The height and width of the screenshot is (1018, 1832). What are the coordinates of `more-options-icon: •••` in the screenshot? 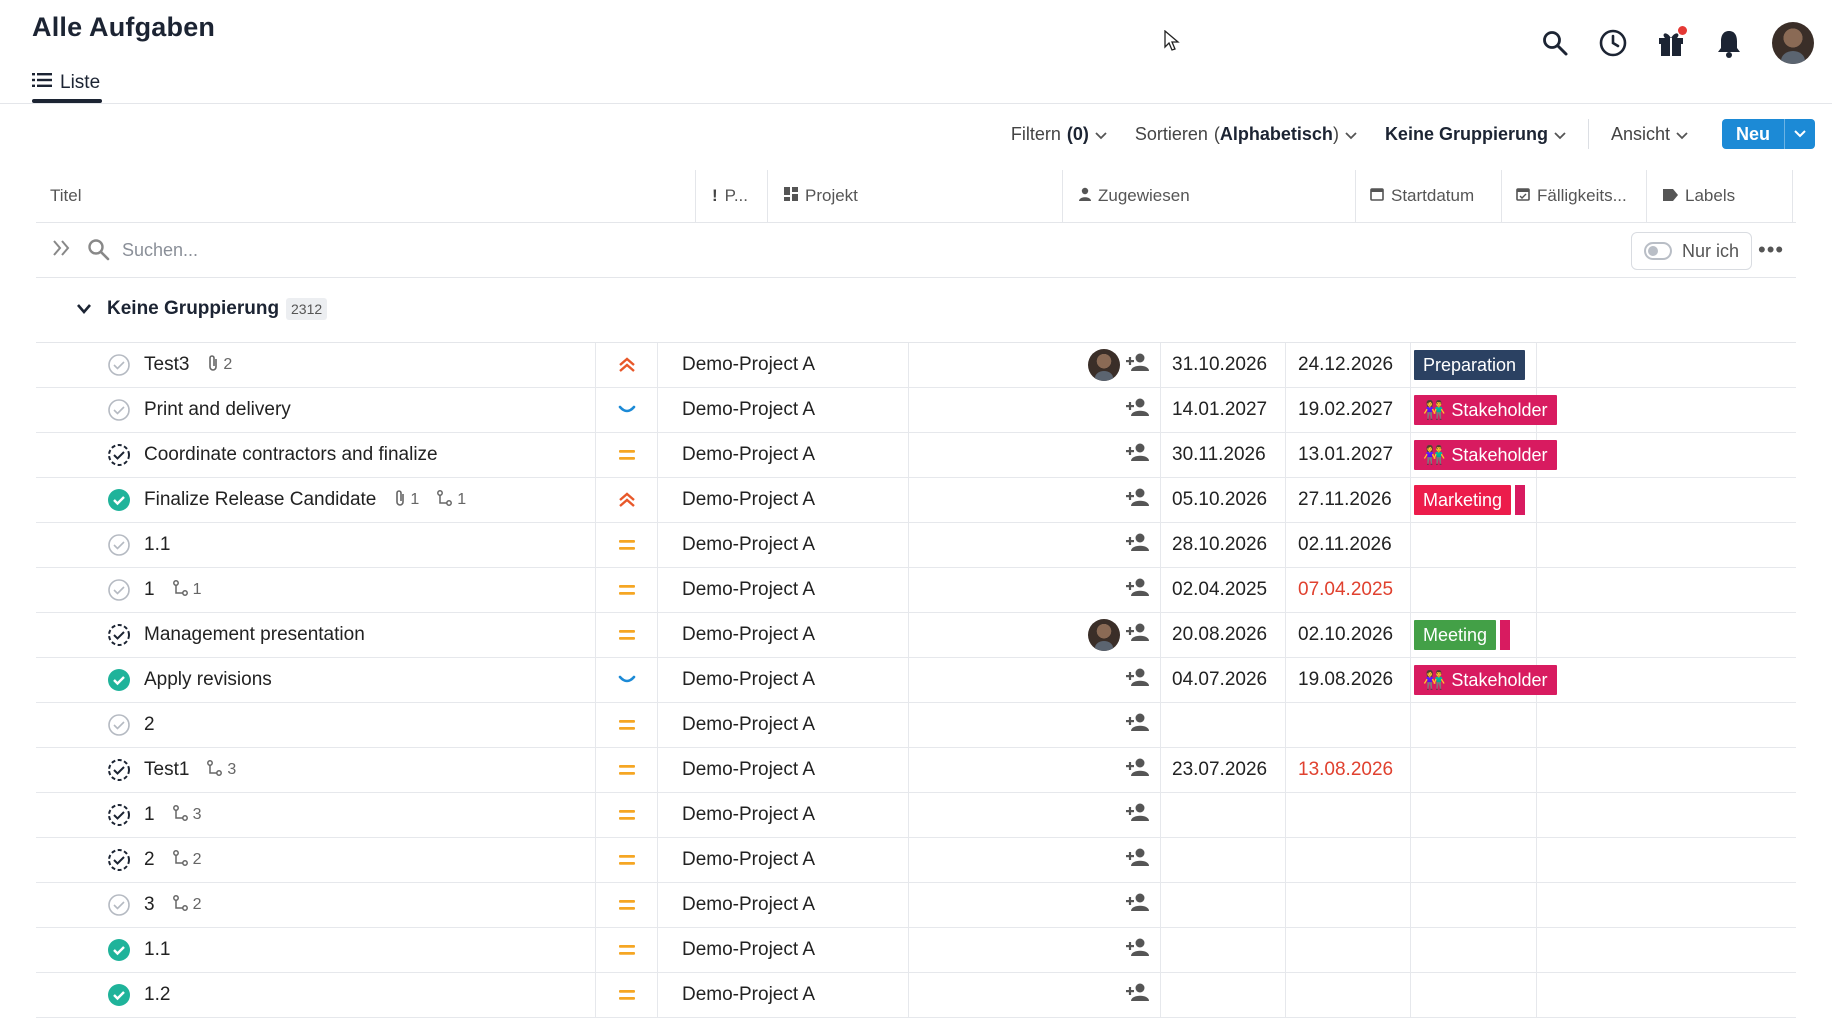 It's located at (1771, 250).